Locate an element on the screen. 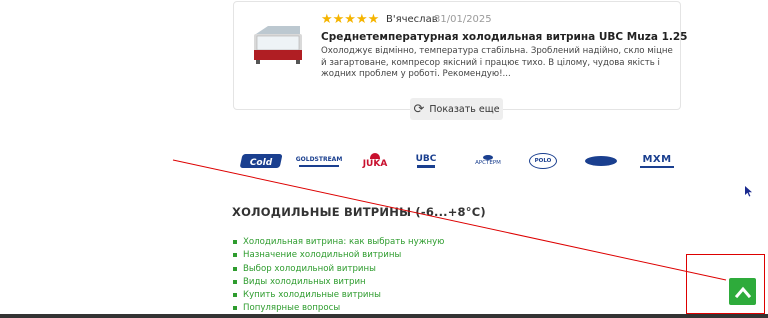 This screenshot has width=768, height=318. toc-link: Виды холодильных витрин is located at coordinates (304, 282).